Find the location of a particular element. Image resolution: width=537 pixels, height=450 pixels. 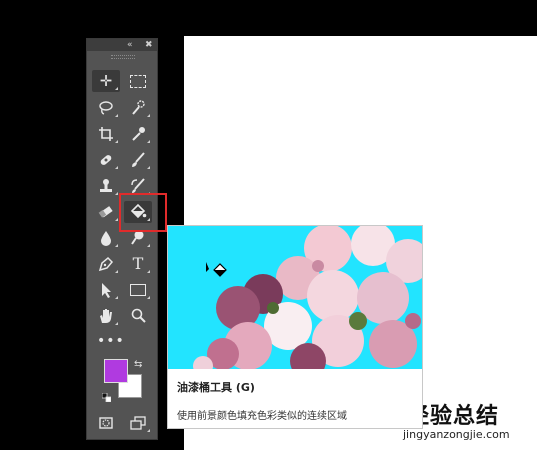

zoom-icon is located at coordinates (138, 315).